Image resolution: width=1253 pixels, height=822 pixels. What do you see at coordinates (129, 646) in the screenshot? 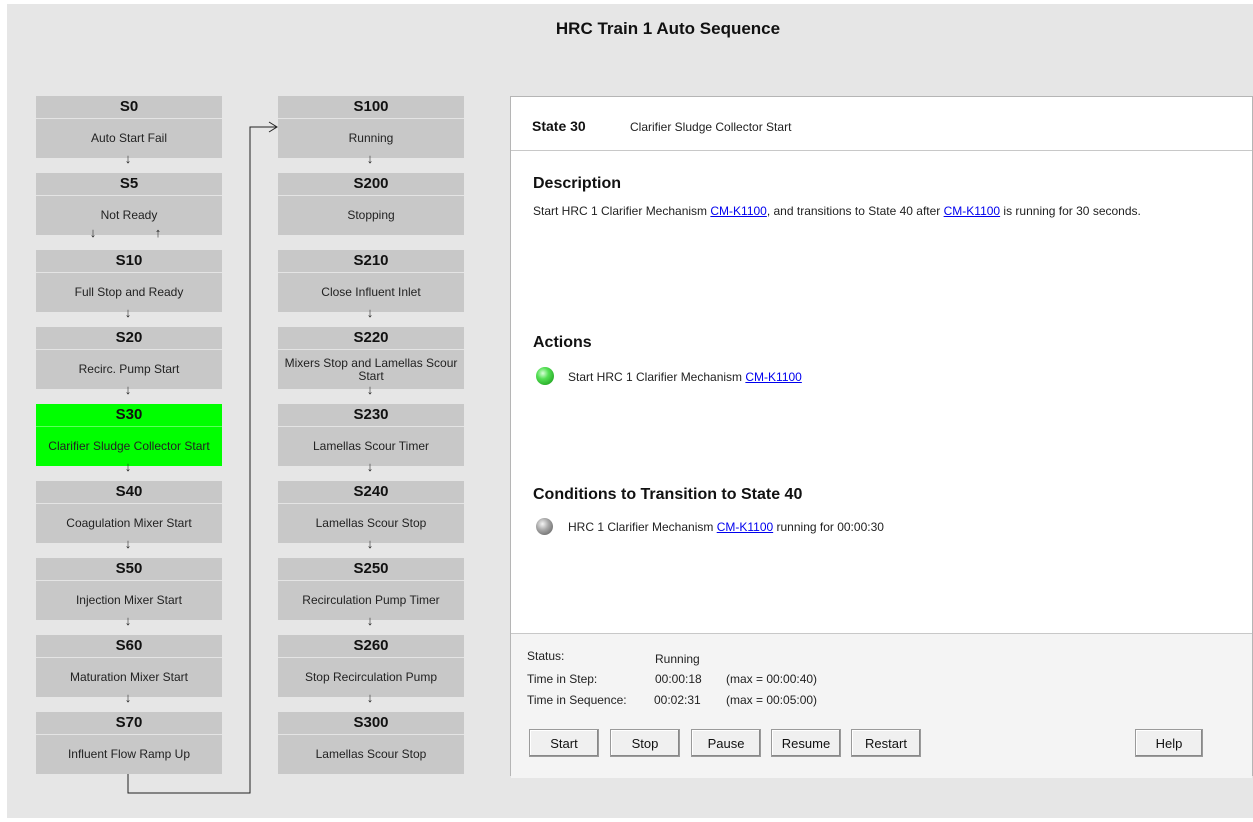
I see `state-code: S60` at bounding box center [129, 646].